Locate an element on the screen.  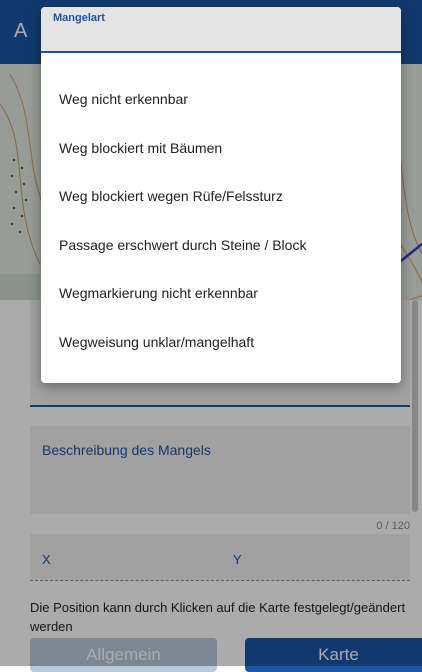
dropdown-label: Mangelart is located at coordinates (79, 18).